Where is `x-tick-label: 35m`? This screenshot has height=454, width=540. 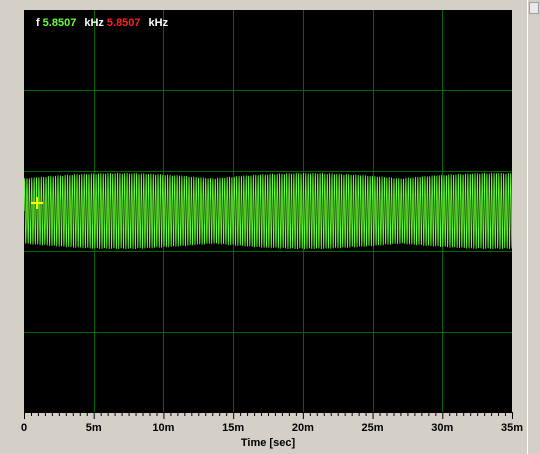 x-tick-label: 35m is located at coordinates (512, 428).